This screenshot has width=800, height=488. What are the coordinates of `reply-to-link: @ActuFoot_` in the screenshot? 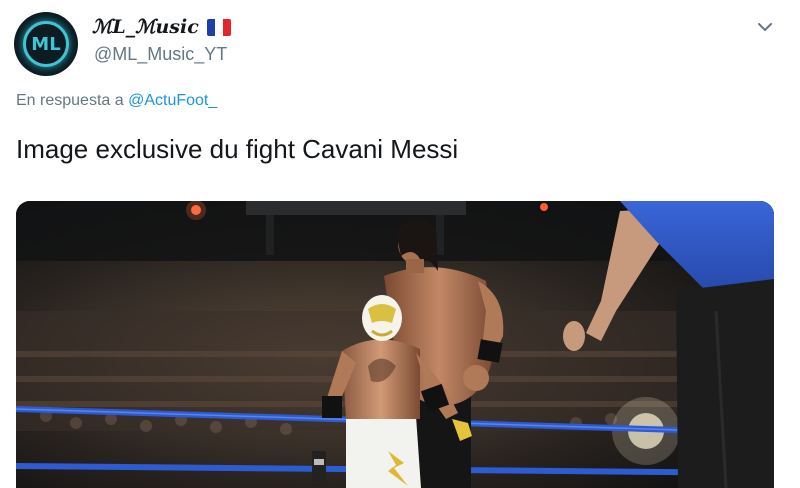 It's located at (172, 100).